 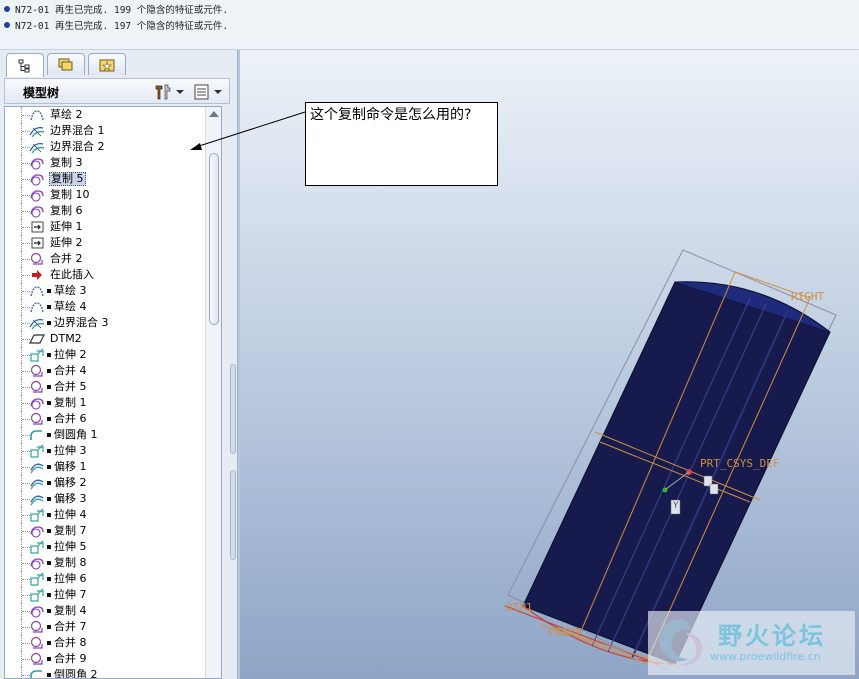 I want to click on tree-scrollbar, so click(x=213, y=392).